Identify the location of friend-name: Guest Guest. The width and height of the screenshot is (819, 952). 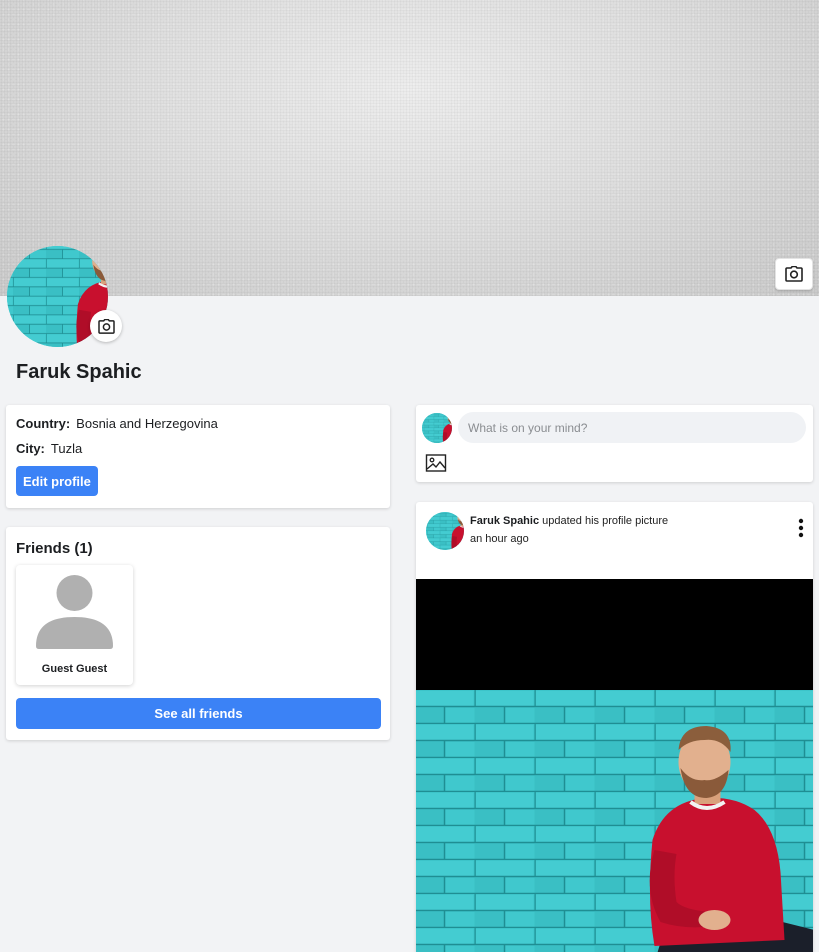
(74, 669).